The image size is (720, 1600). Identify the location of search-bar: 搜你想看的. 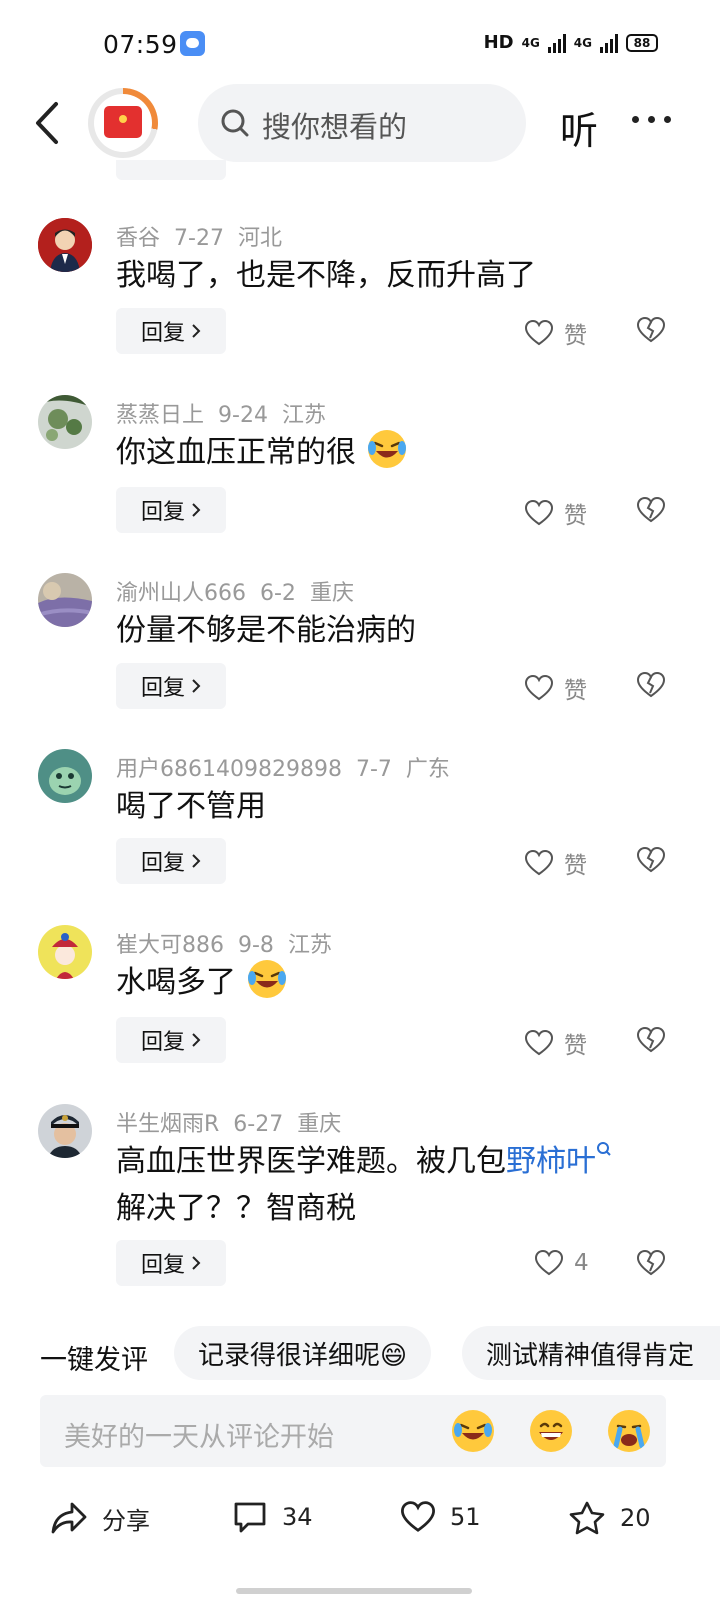
(362, 123).